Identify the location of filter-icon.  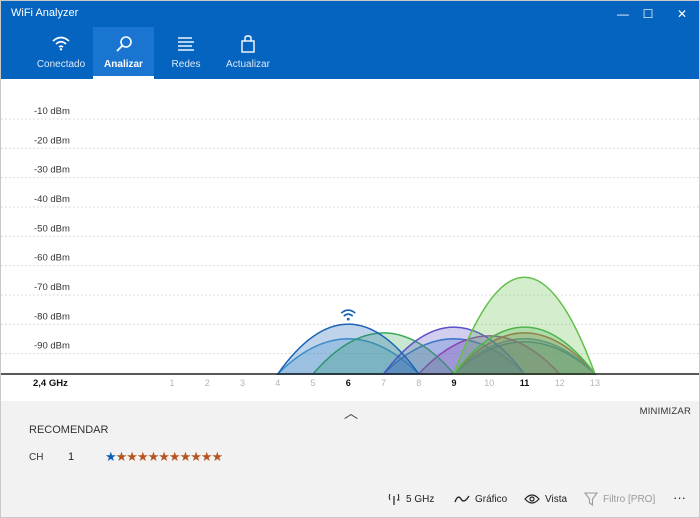
(591, 499).